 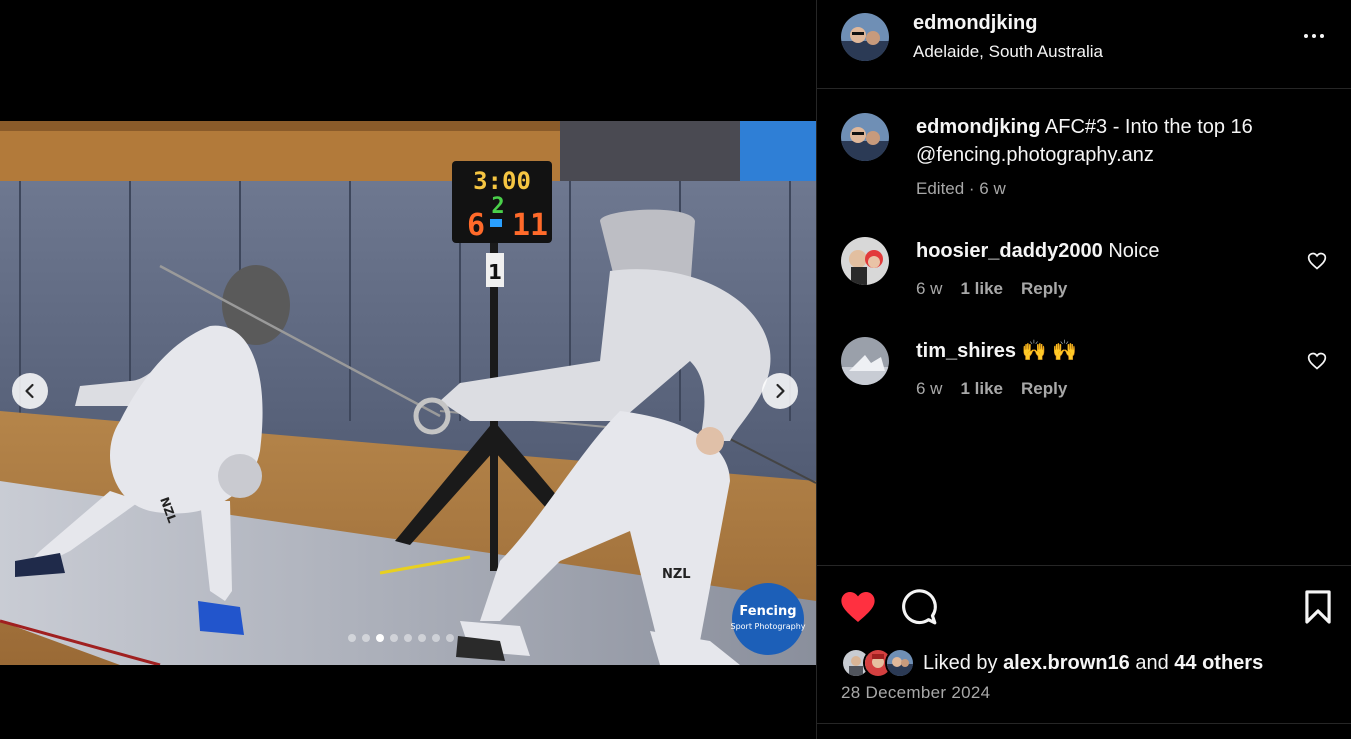 What do you see at coordinates (502, 181) in the screenshot?
I see `scoreboard-time: 3:00` at bounding box center [502, 181].